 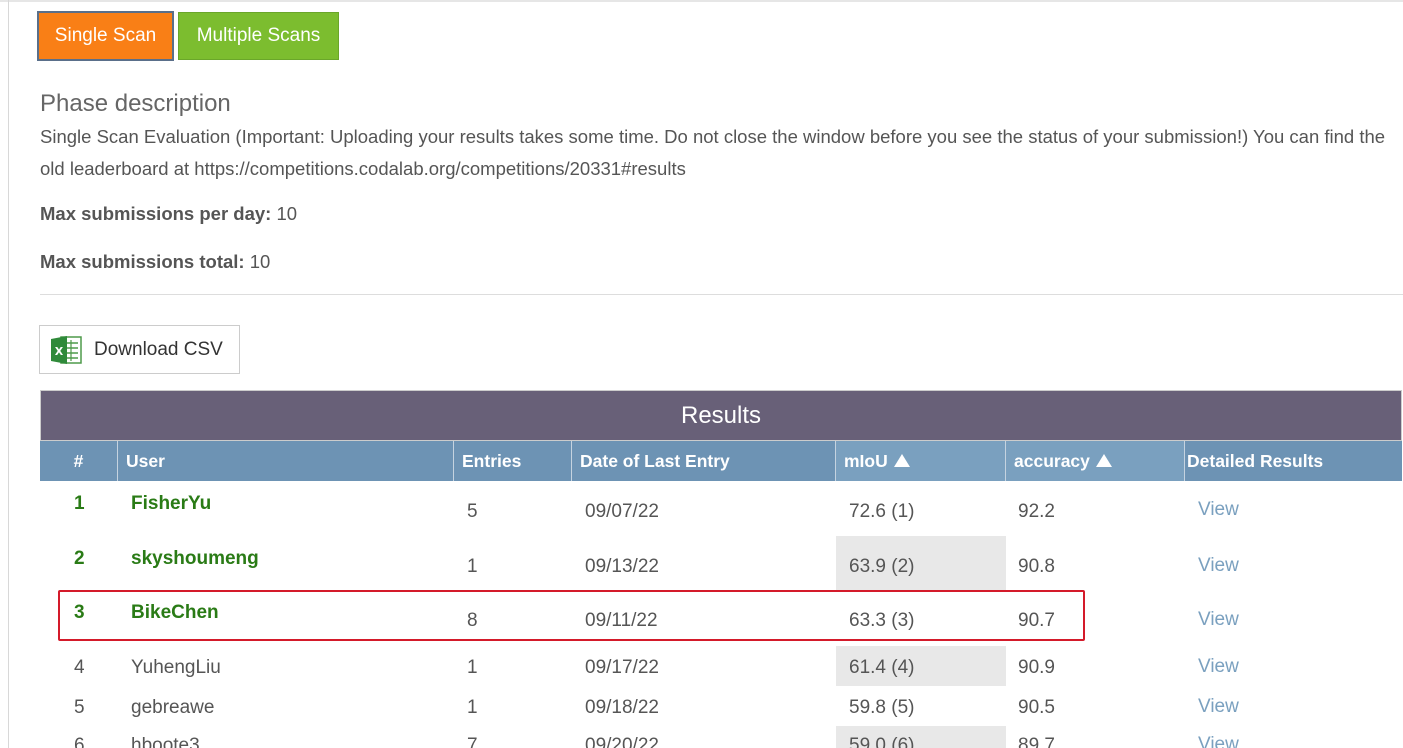 I want to click on accuracy: 92.2, so click(x=1036, y=511).